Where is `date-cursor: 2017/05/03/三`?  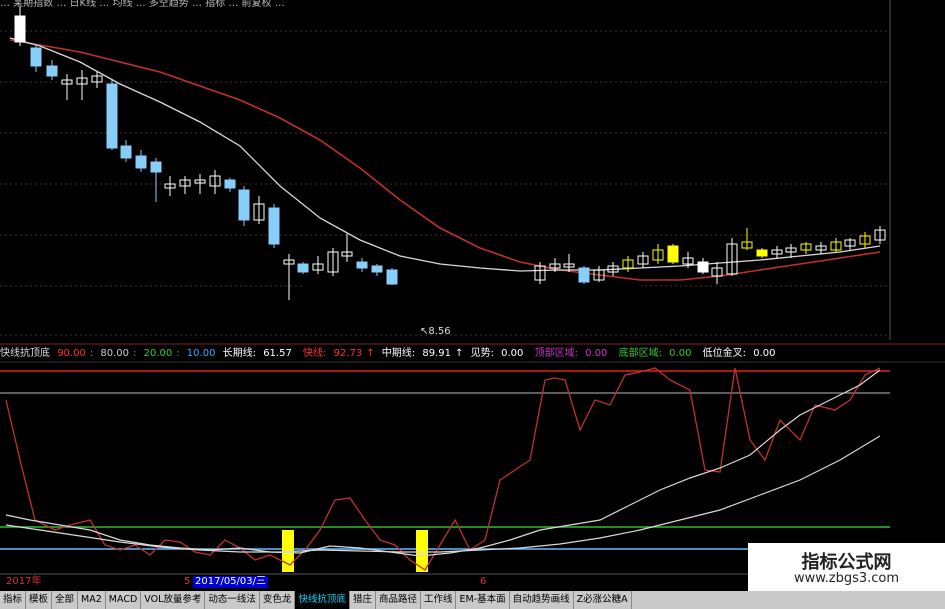 date-cursor: 2017/05/03/三 is located at coordinates (231, 582).